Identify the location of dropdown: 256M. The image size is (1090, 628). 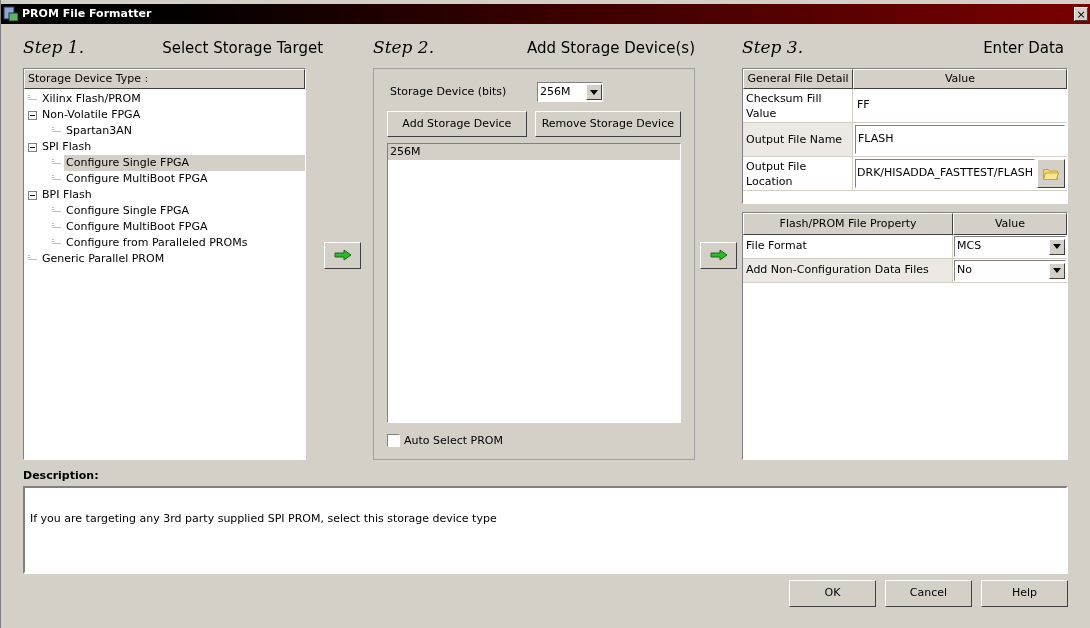
(570, 92).